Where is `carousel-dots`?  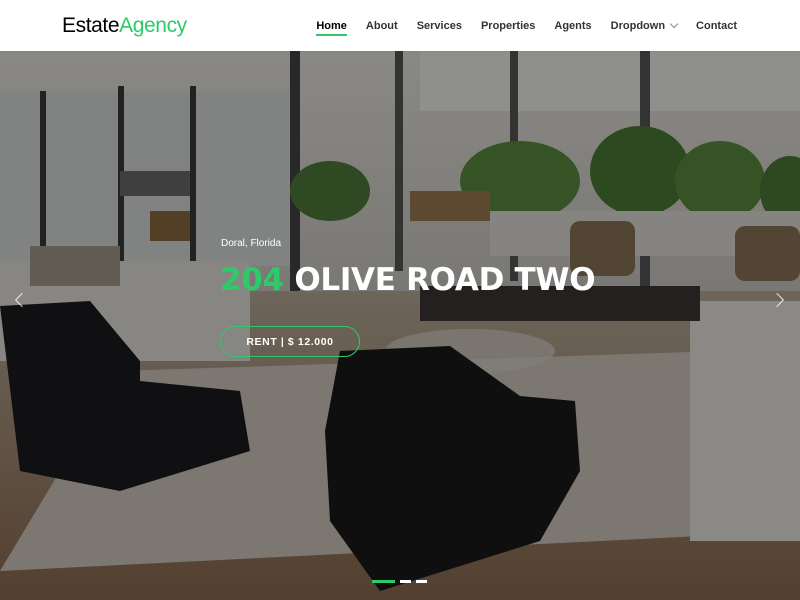 carousel-dots is located at coordinates (399, 581).